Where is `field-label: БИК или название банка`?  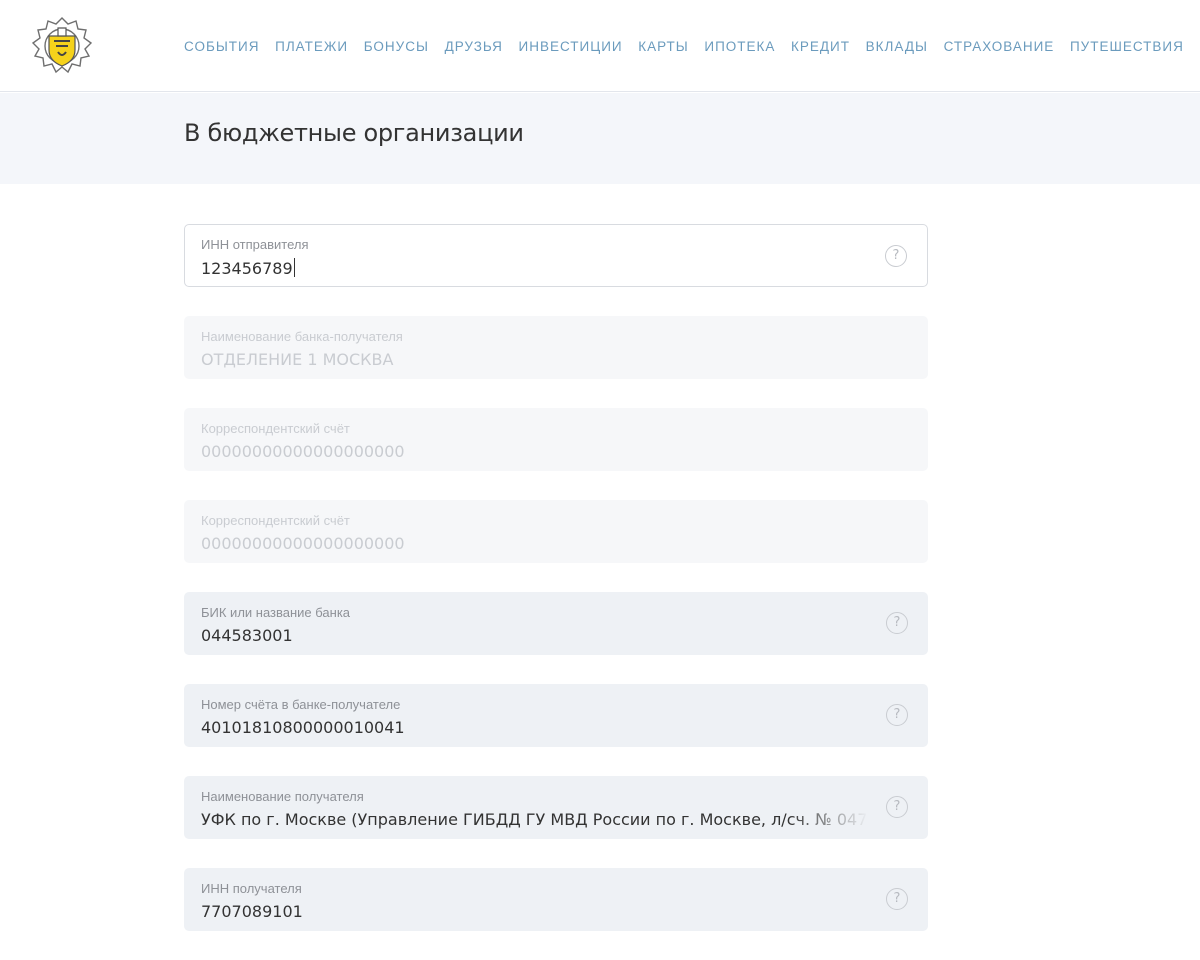
field-label: БИК или название банка is located at coordinates (276, 612).